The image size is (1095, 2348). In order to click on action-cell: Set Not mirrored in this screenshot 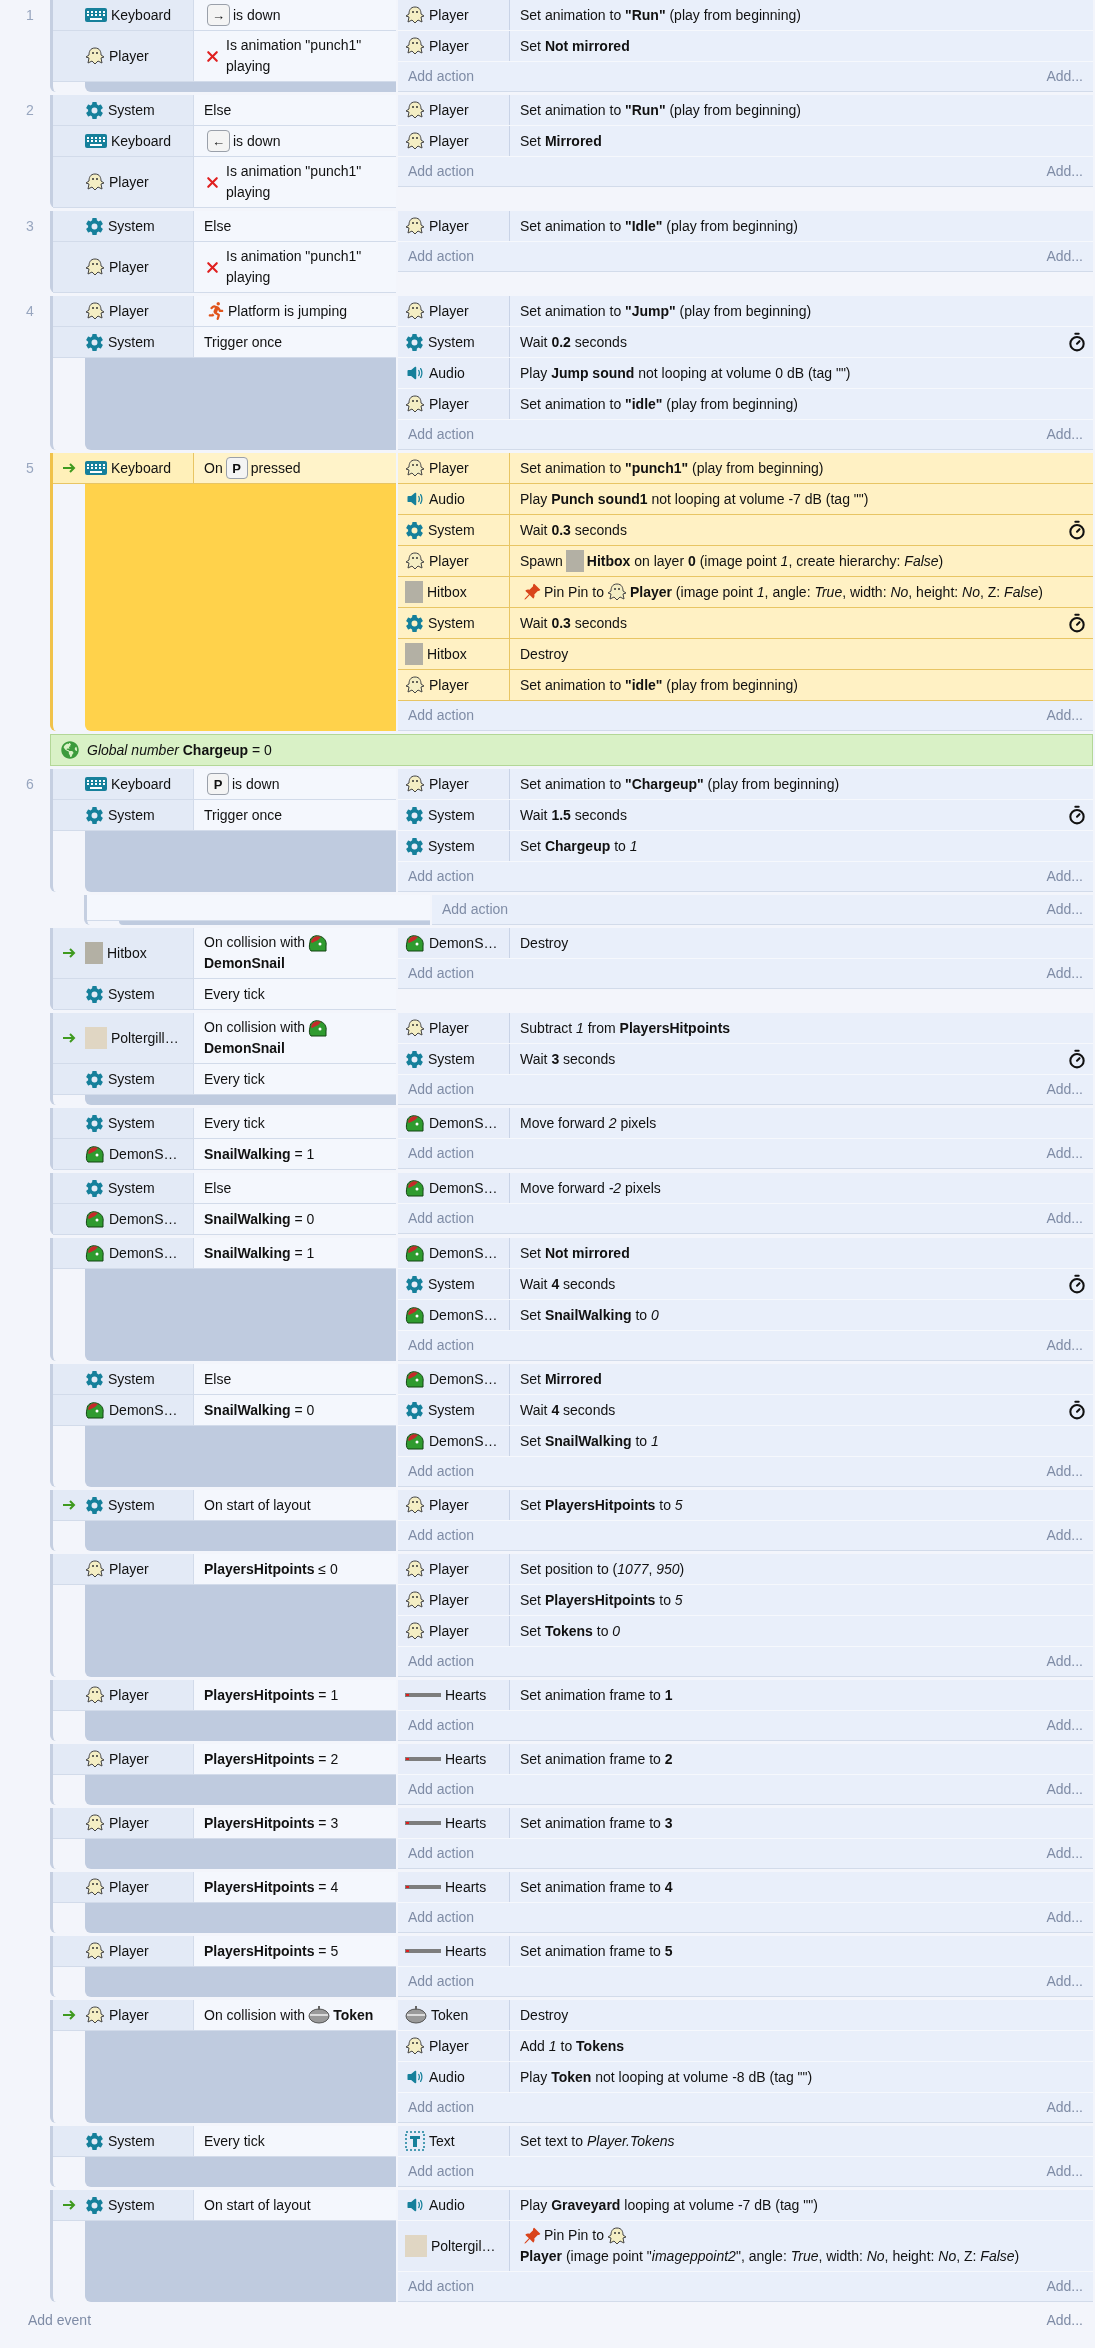, I will do `click(801, 46)`.